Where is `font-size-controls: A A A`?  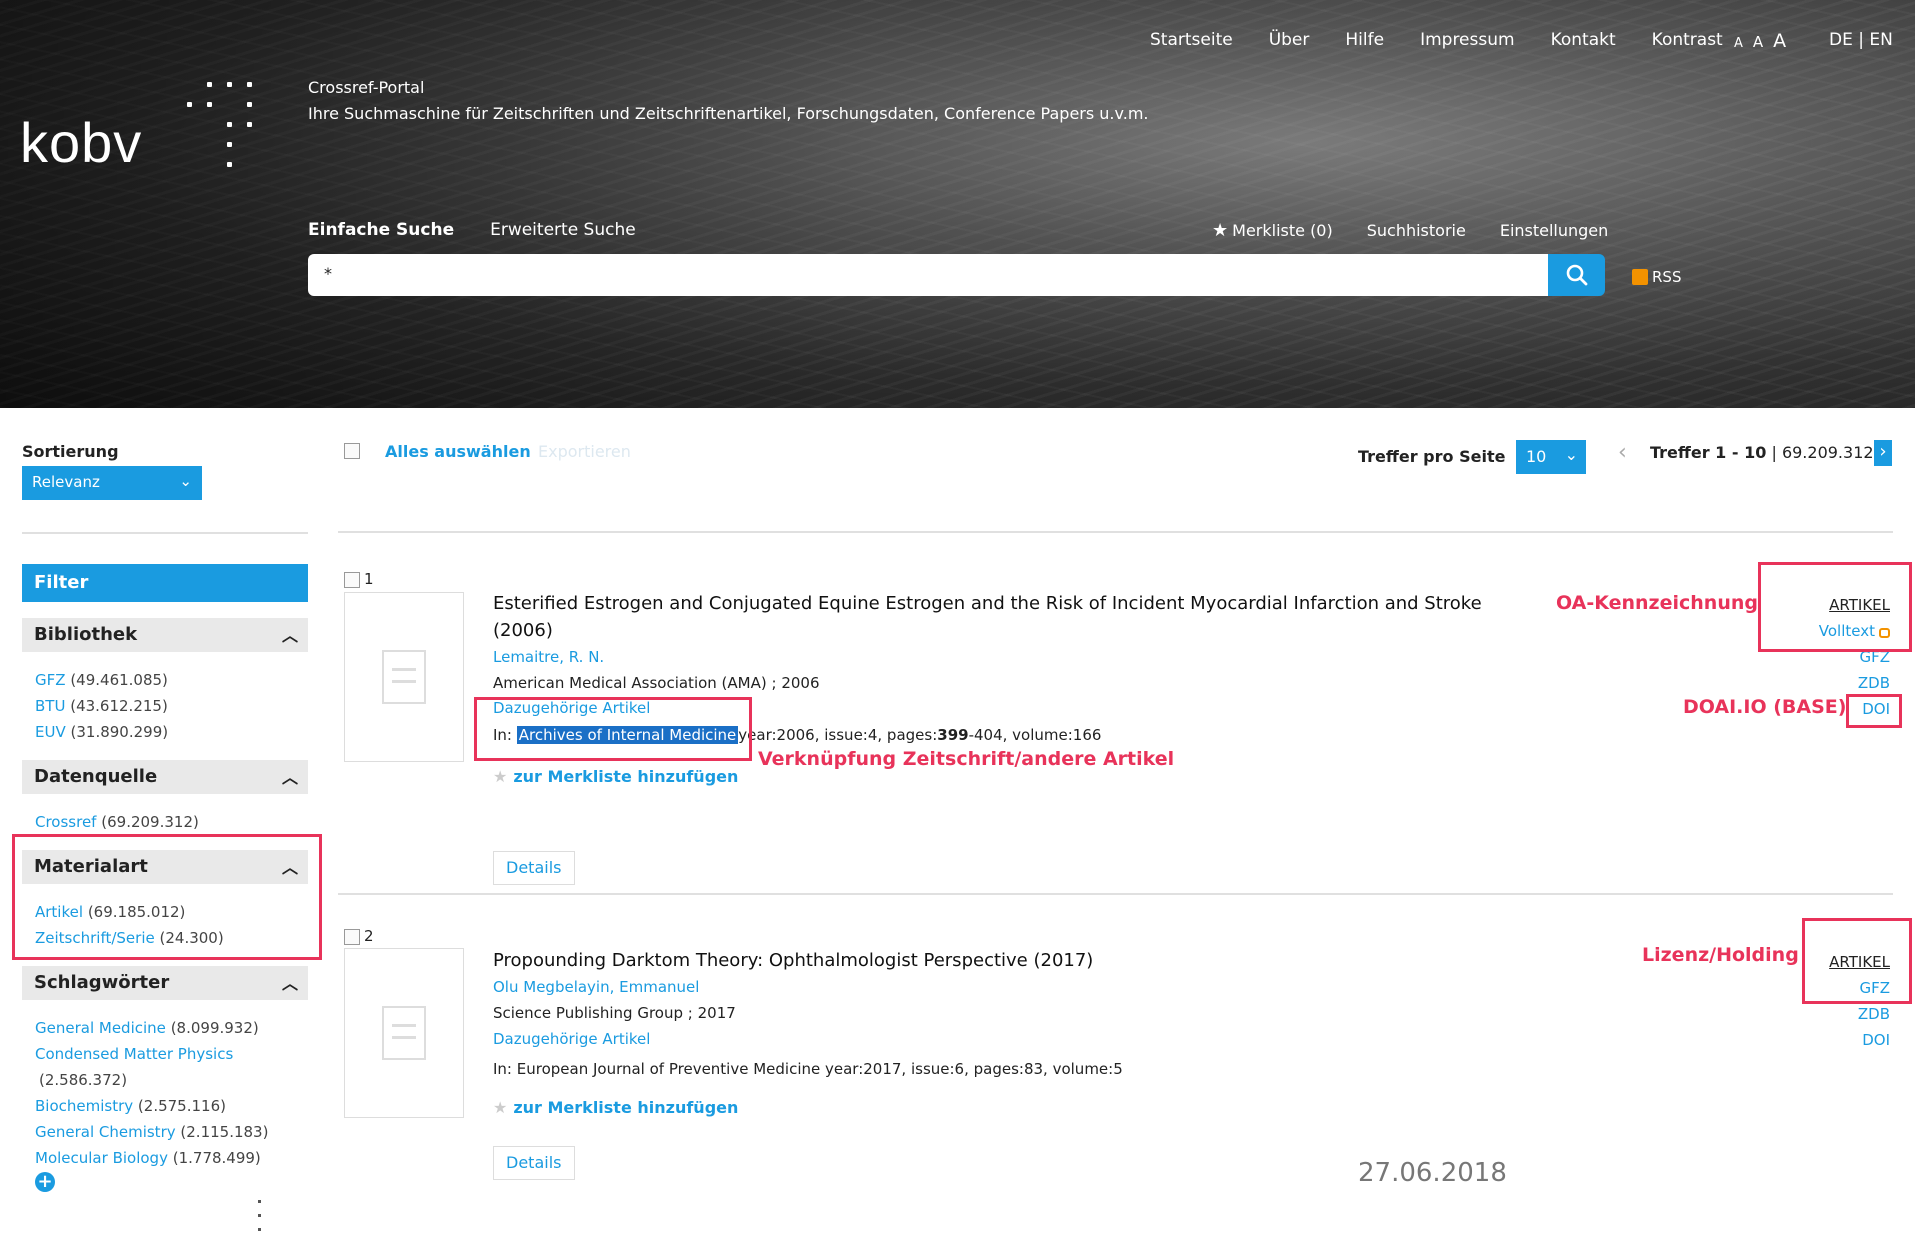
font-size-controls: A A A is located at coordinates (1760, 41).